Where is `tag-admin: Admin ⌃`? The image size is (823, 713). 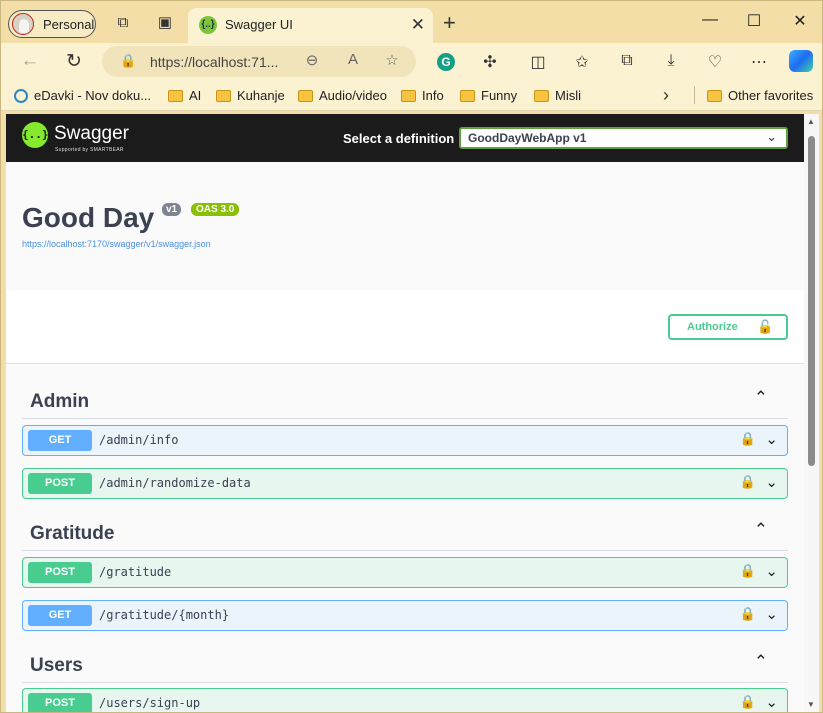 tag-admin: Admin ⌃ is located at coordinates (405, 400).